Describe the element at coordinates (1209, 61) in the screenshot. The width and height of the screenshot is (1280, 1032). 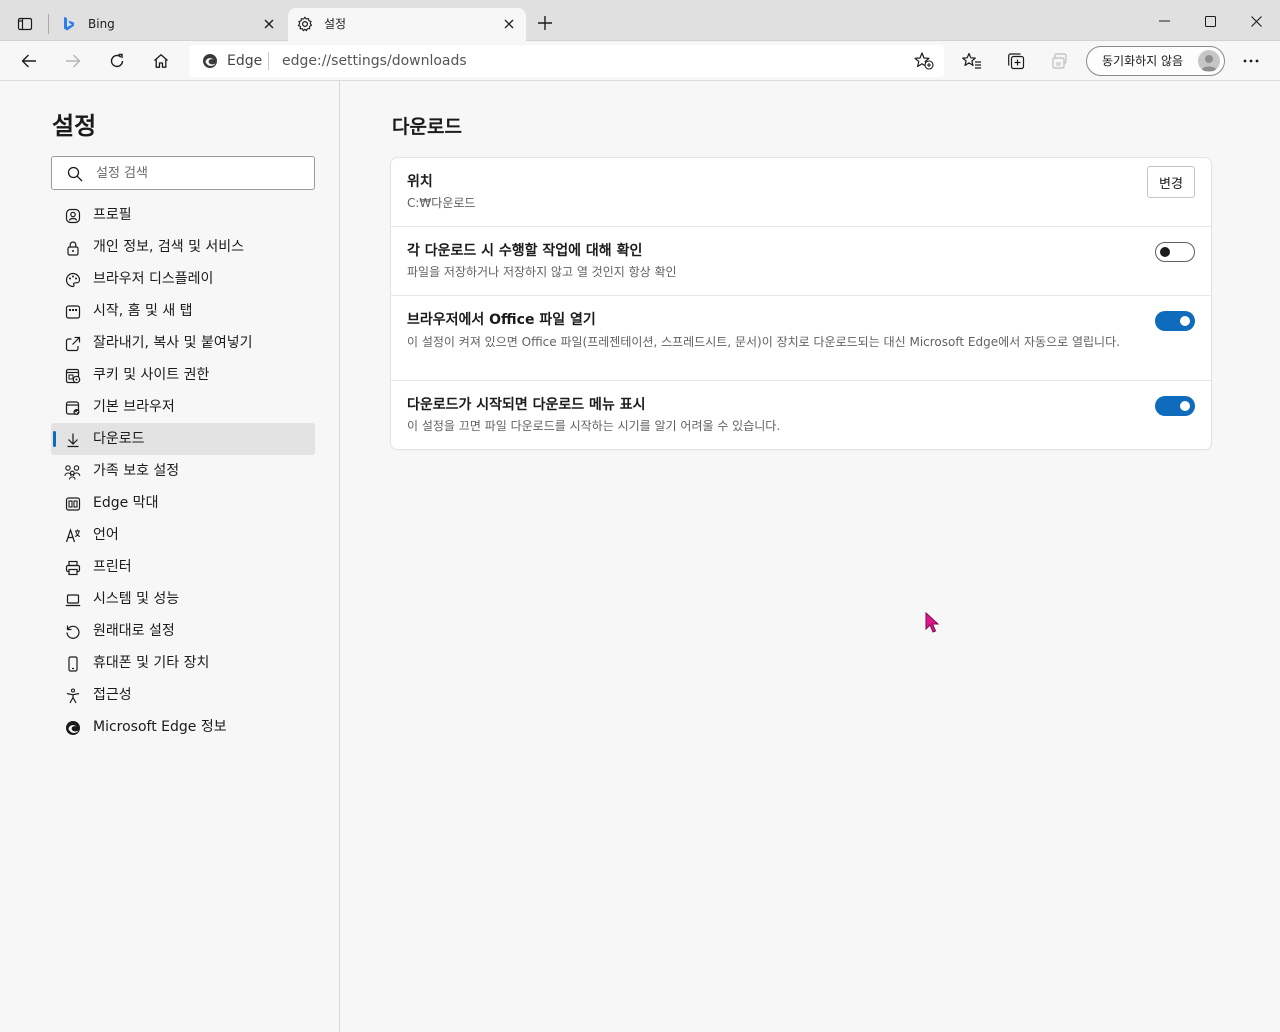
I see `avatar` at that location.